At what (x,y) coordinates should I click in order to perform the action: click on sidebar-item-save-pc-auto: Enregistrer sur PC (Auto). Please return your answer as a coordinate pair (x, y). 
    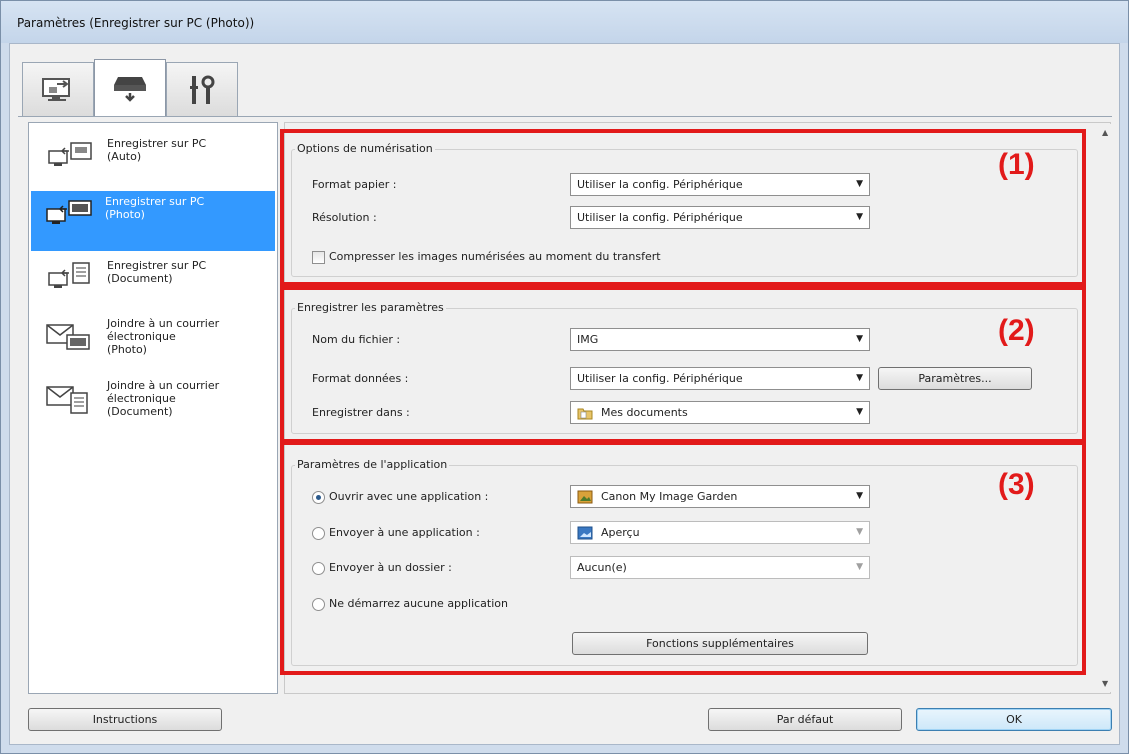
    Looking at the image, I should click on (155, 163).